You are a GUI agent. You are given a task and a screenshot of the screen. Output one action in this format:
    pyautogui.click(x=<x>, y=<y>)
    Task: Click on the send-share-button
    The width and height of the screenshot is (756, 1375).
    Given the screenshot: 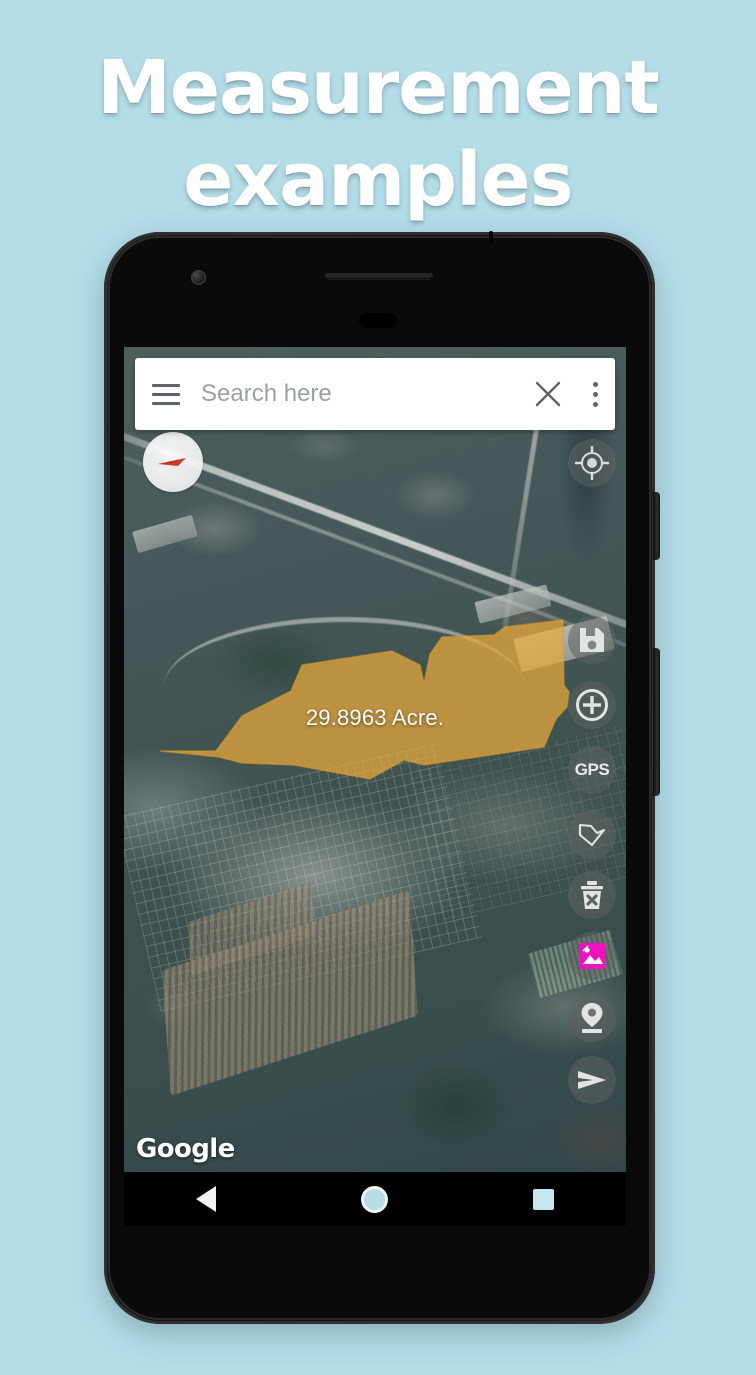 What is the action you would take?
    pyautogui.click(x=592, y=1080)
    